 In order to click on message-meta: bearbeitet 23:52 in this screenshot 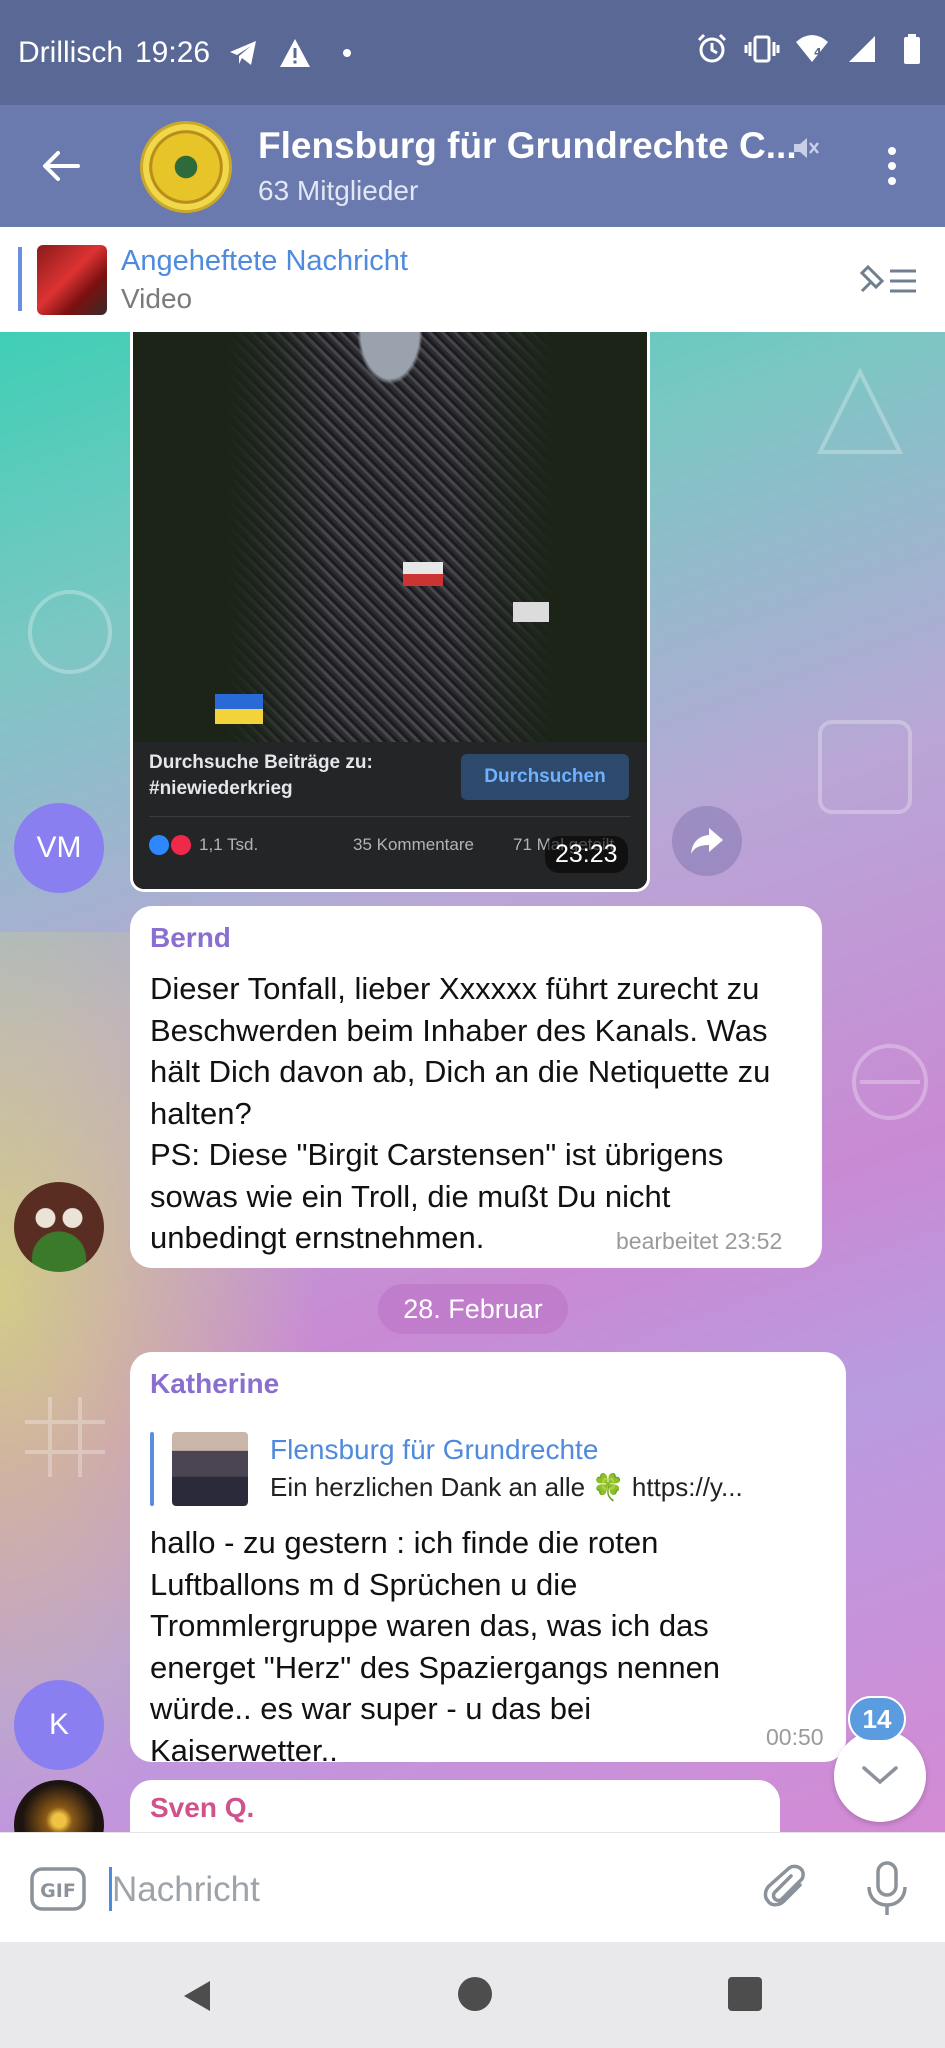, I will do `click(699, 1241)`.